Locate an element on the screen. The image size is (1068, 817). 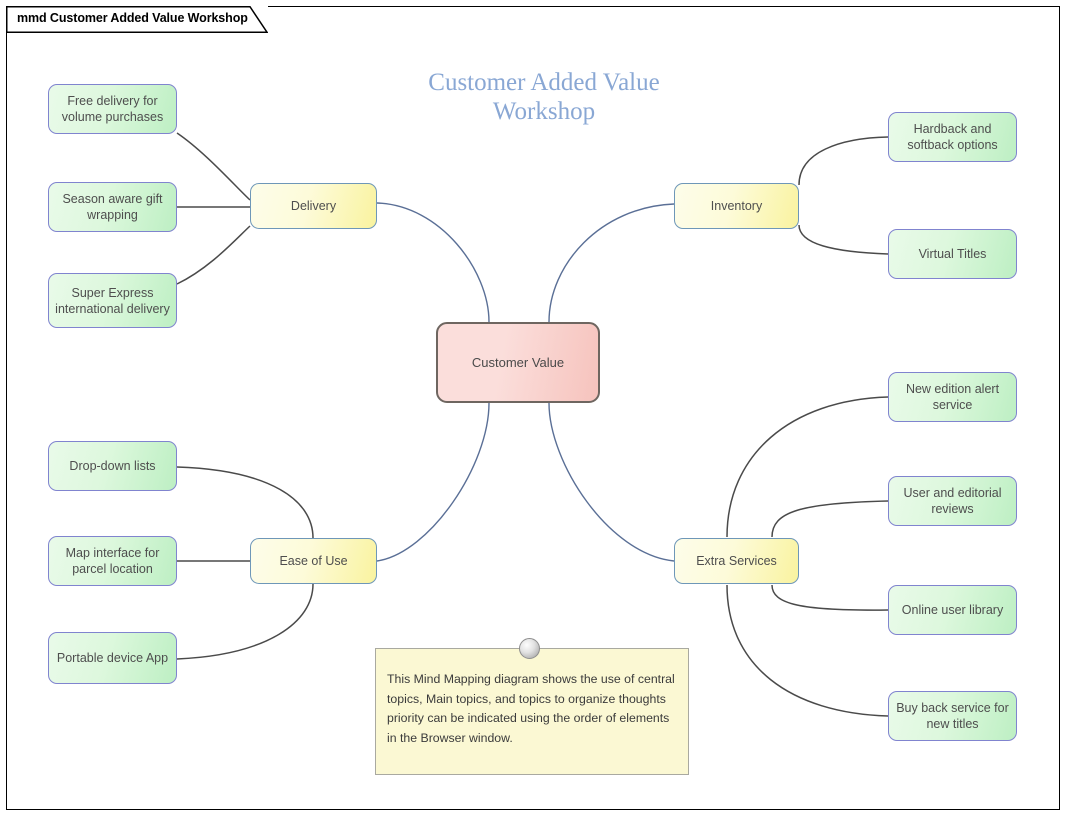
leaf-node-gift-wrapping: Season aware gift wrapping is located at coordinates (112, 207).